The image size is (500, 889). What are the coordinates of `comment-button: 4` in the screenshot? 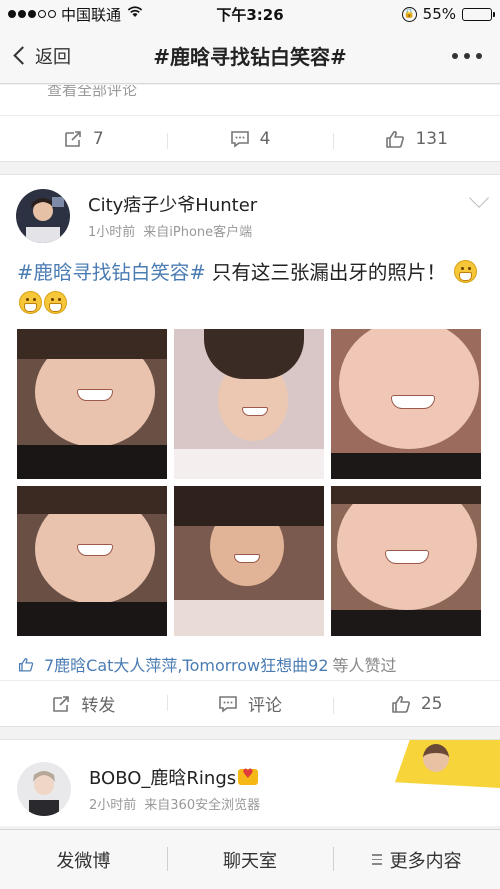 It's located at (250, 138).